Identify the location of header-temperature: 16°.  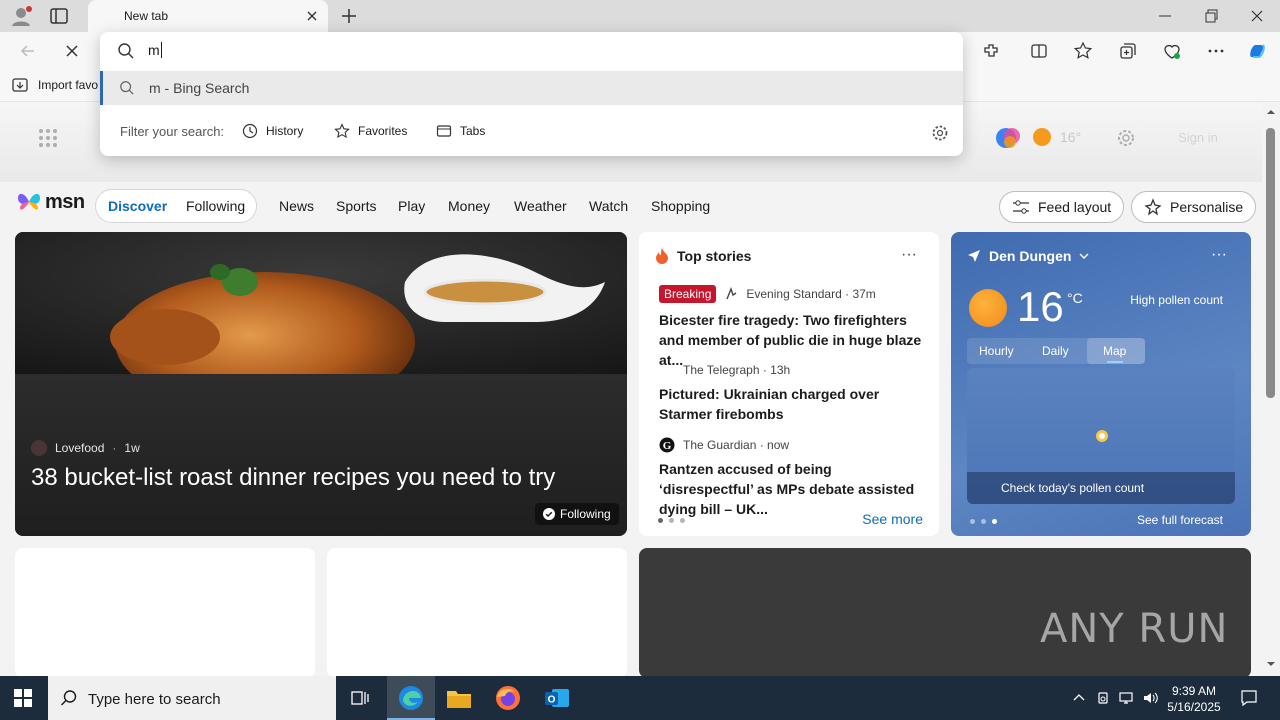
(1070, 137).